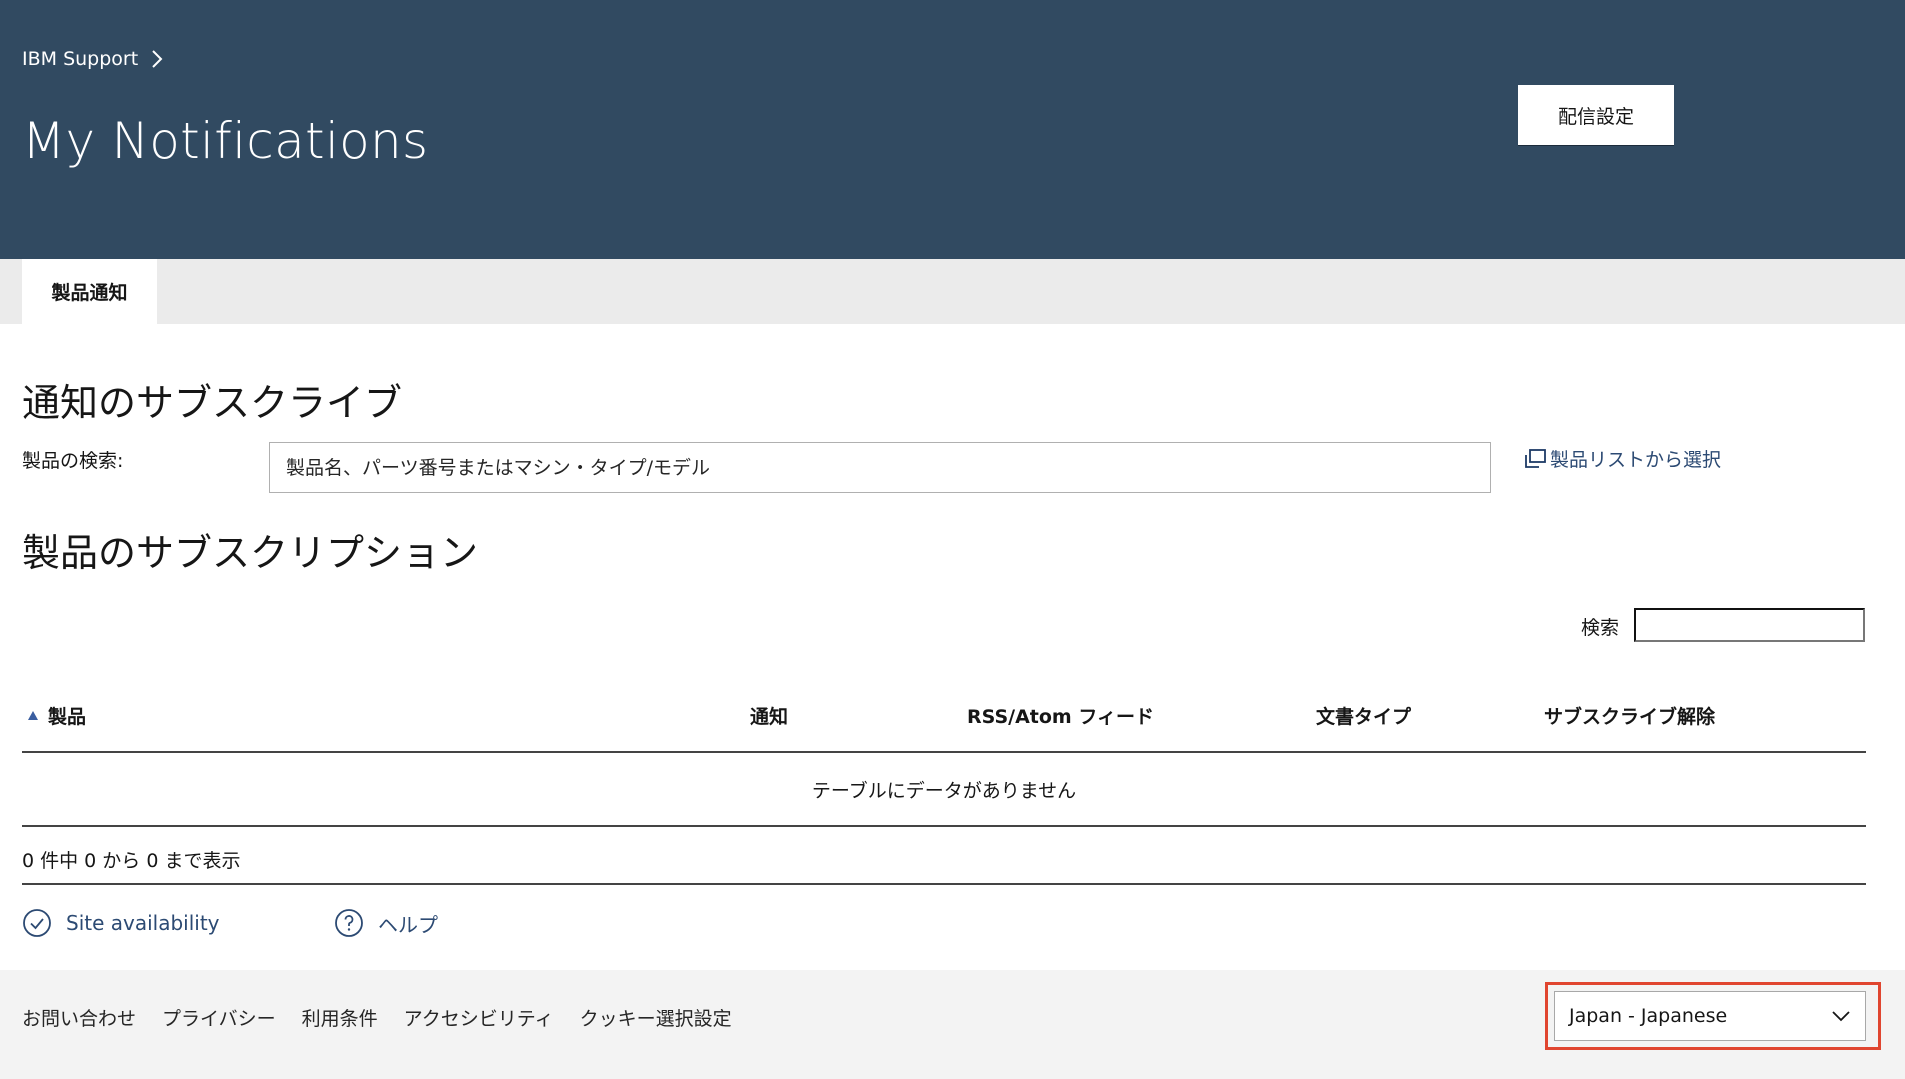  Describe the element at coordinates (131, 861) in the screenshot. I see `table-info: 0 件中 0 から 0 まで表示` at that location.